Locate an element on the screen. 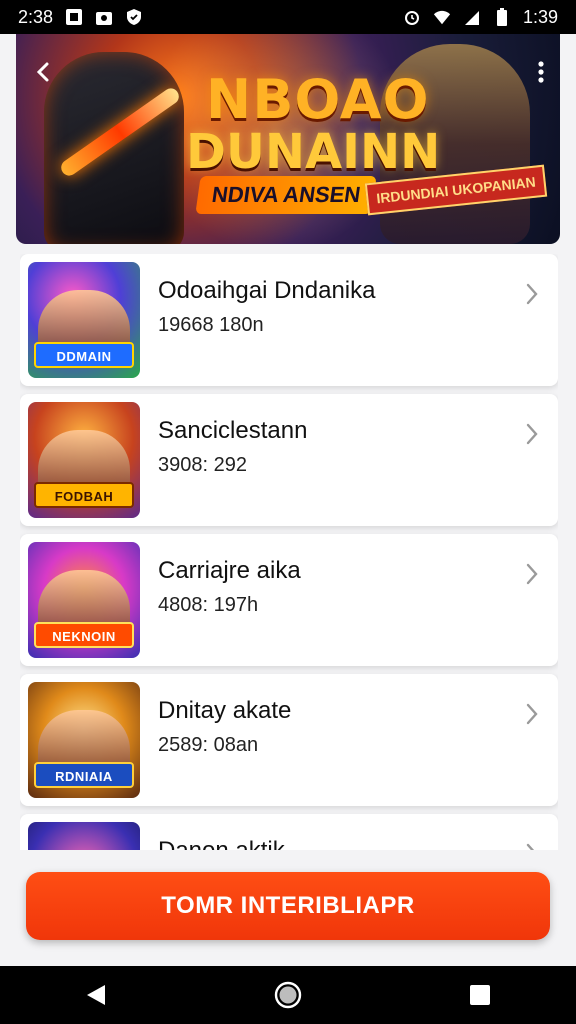  list-item: FODBAH Sanciclestann 3908: 292 is located at coordinates (289, 460).